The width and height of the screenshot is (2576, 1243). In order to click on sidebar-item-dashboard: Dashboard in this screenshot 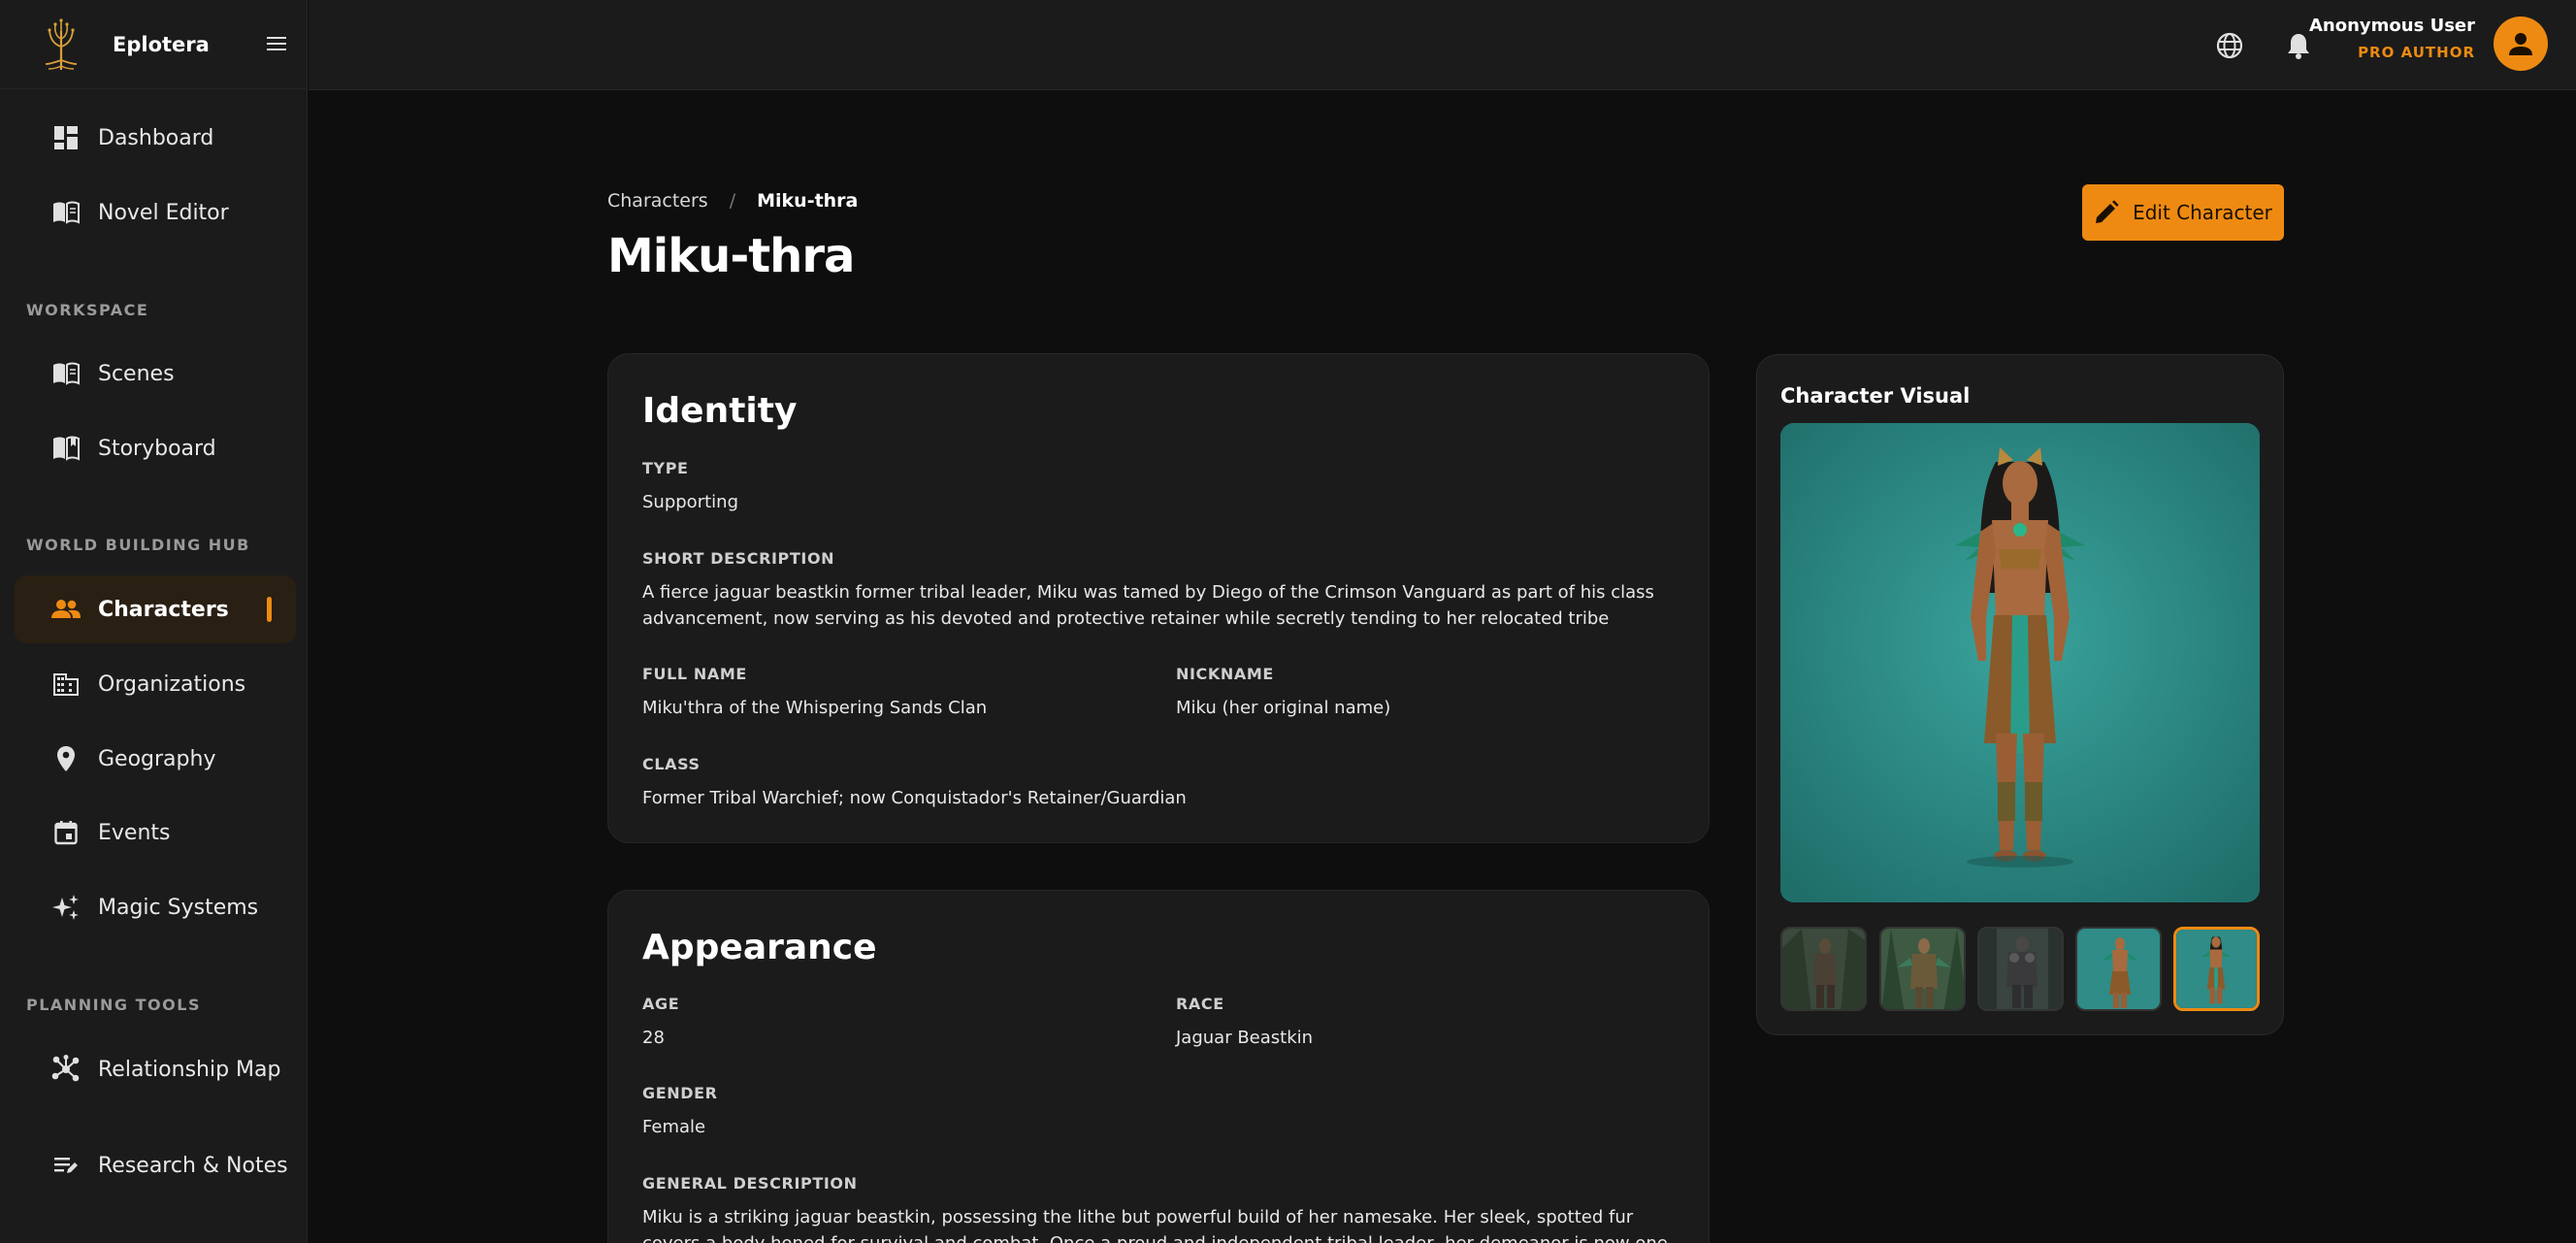, I will do `click(155, 138)`.